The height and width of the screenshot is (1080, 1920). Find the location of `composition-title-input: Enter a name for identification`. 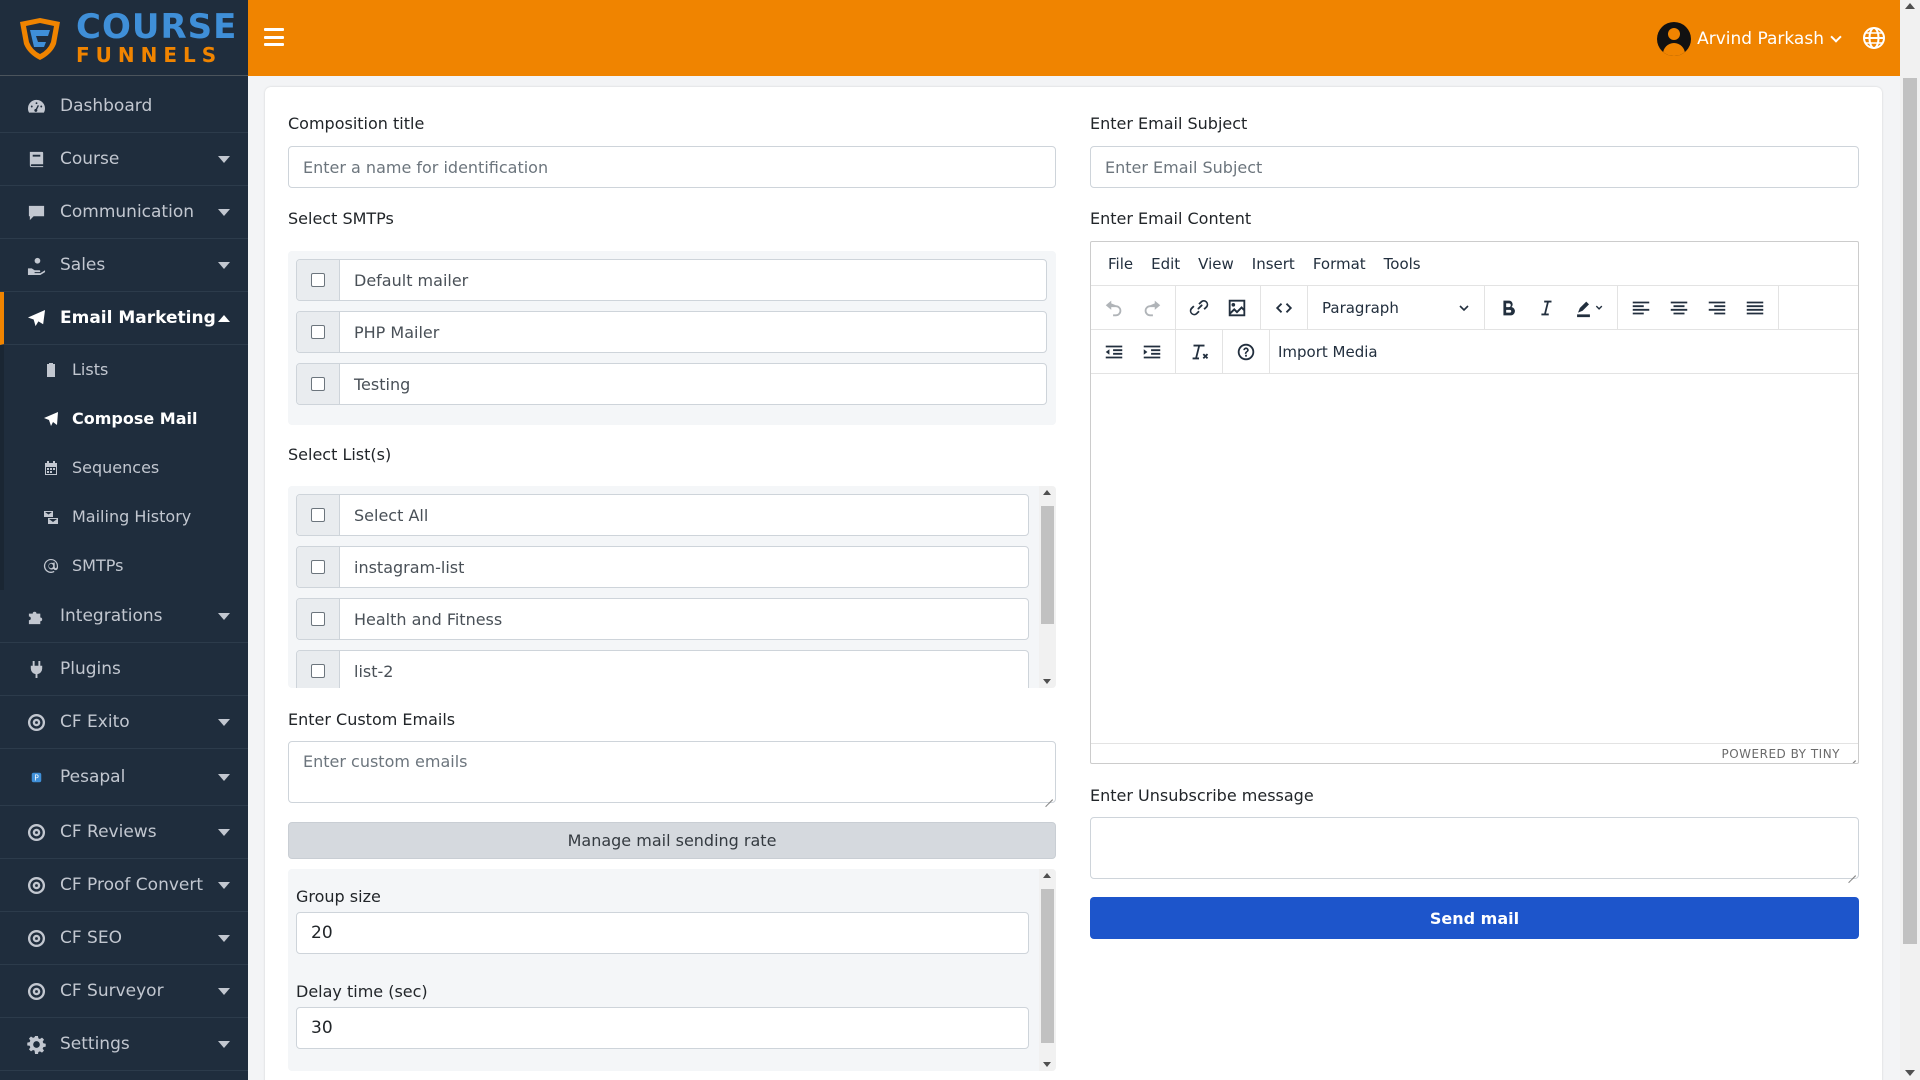

composition-title-input: Enter a name for identification is located at coordinates (672, 167).